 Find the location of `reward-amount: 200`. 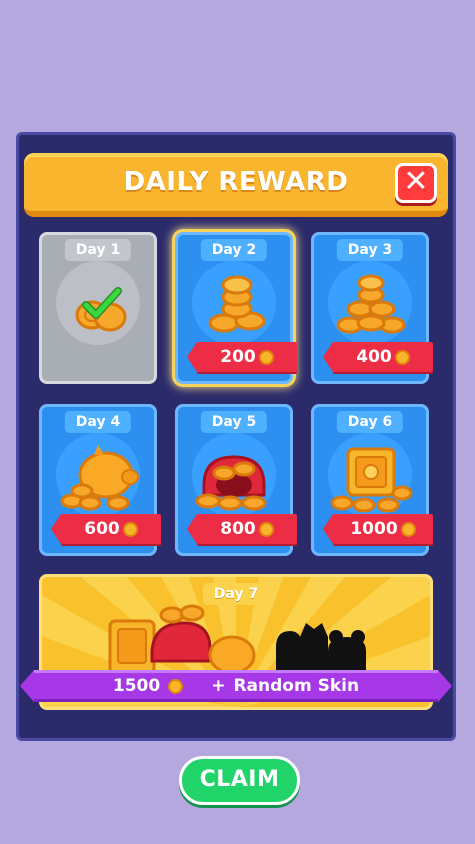

reward-amount: 200 is located at coordinates (238, 357).